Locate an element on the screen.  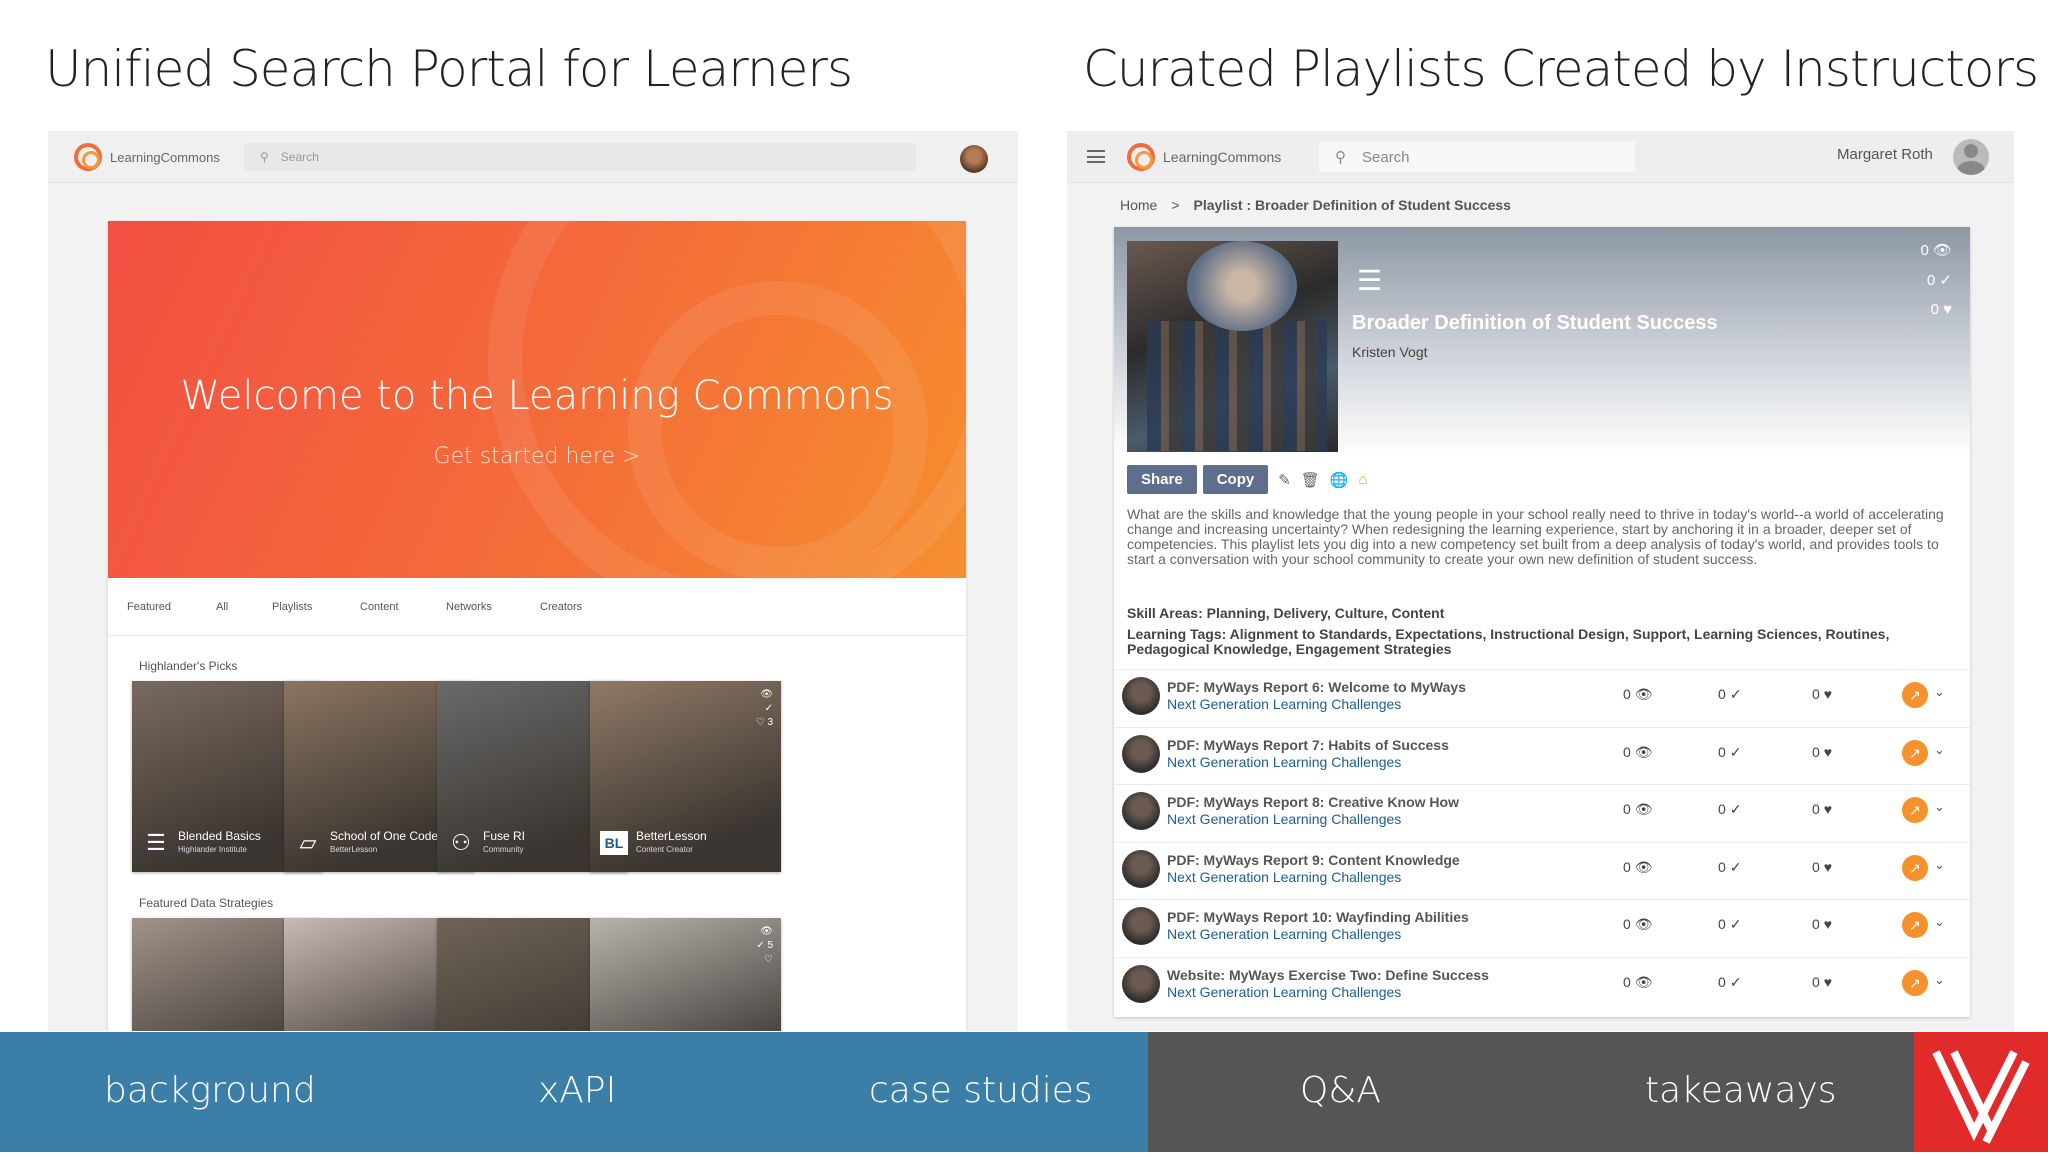
slide-title-left: Unified Search Portal for Learners is located at coordinates (449, 69).